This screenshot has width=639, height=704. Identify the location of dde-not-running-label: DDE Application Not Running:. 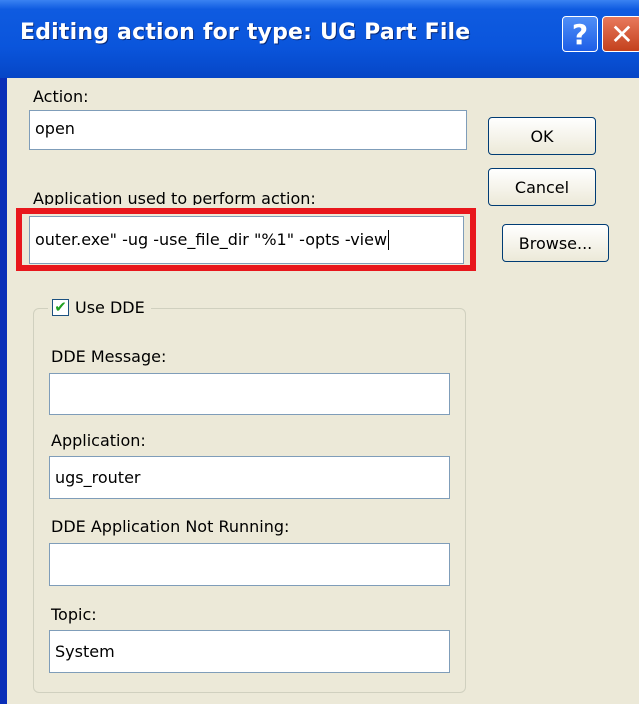
(170, 526).